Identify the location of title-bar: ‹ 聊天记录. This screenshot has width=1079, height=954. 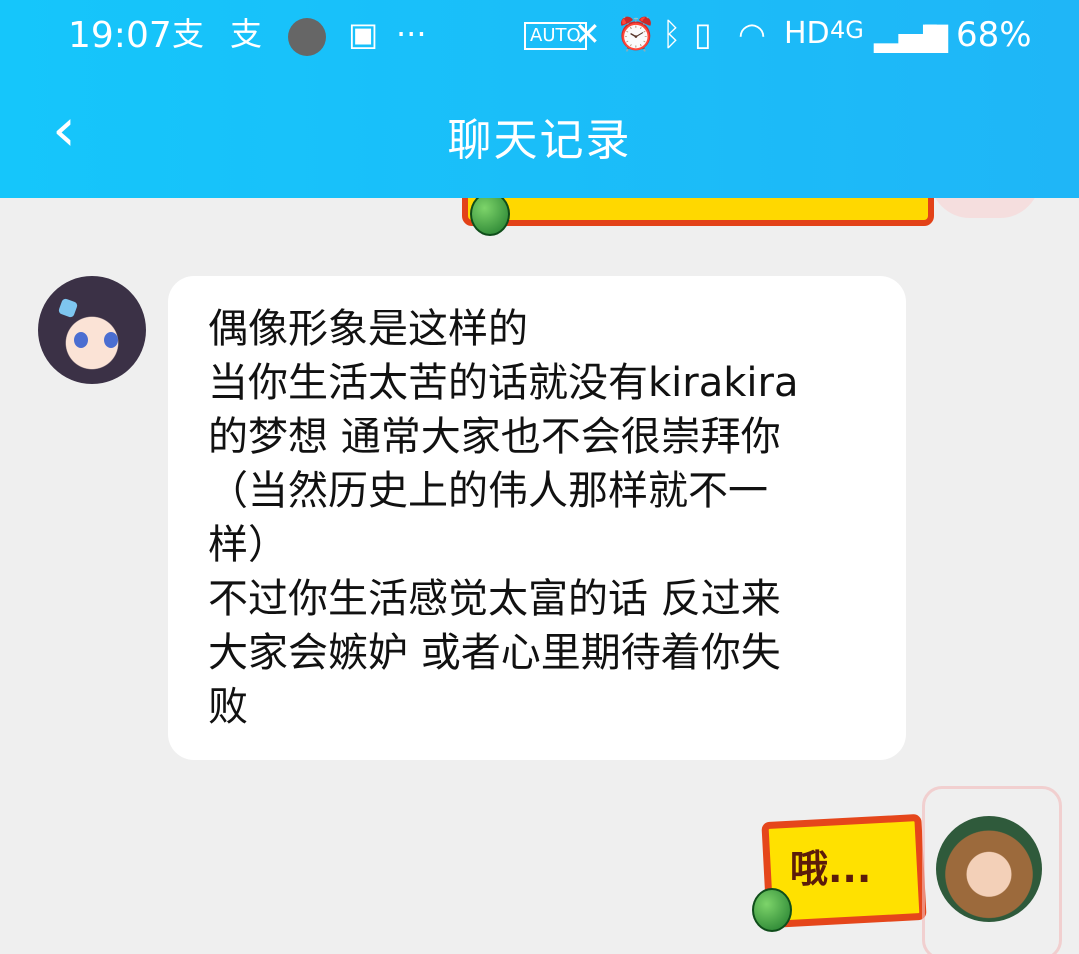
(539, 132).